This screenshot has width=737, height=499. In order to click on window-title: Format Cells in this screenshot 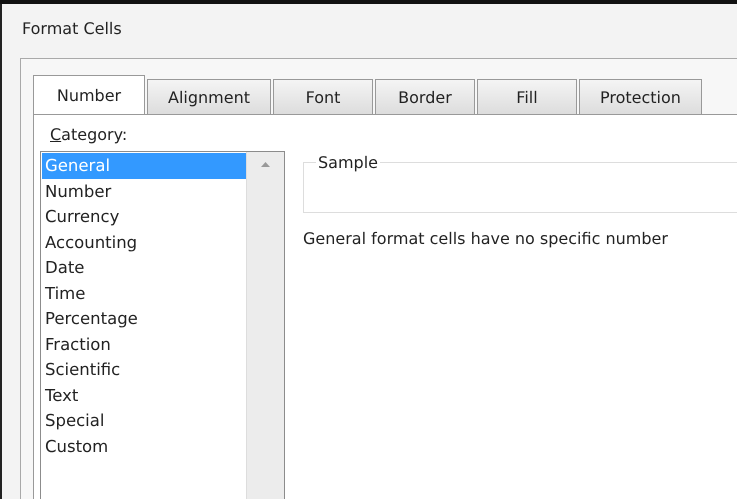, I will do `click(72, 29)`.